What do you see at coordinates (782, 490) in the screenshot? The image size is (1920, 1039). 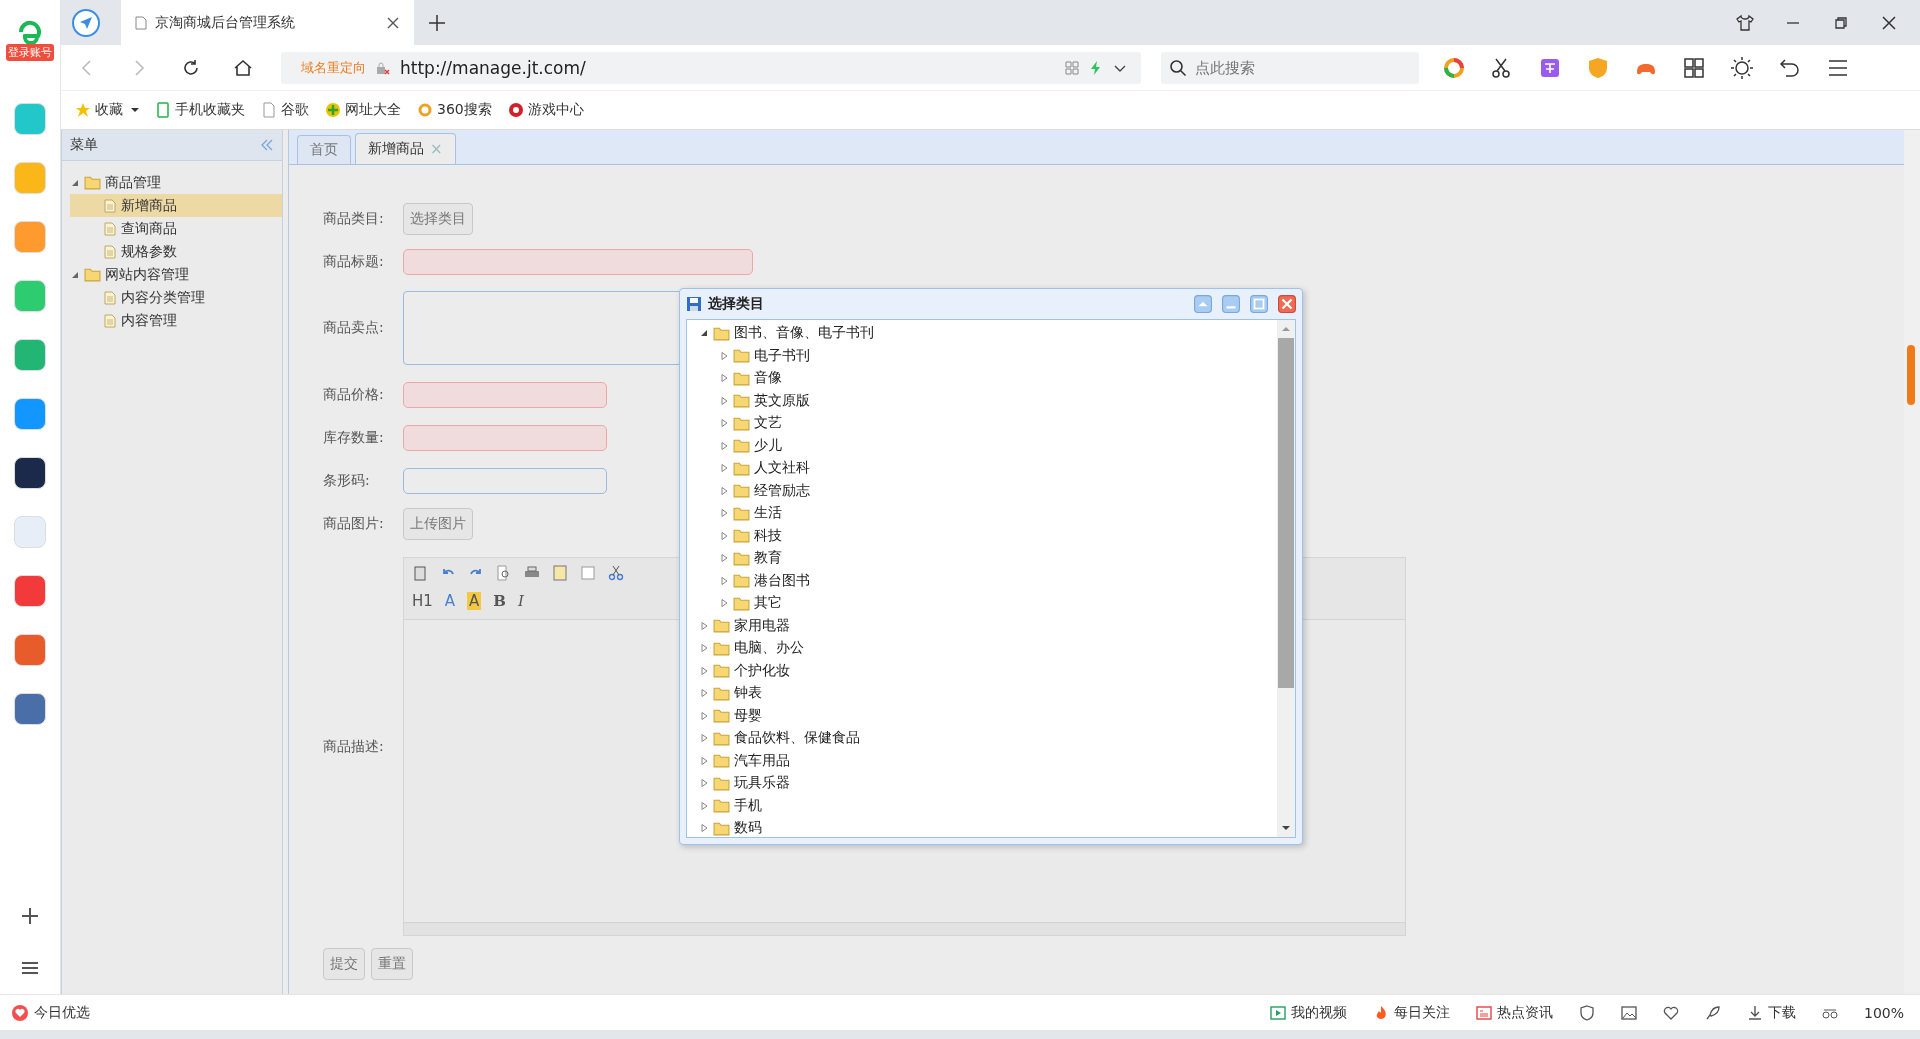 I see `category-item: 经管励志` at bounding box center [782, 490].